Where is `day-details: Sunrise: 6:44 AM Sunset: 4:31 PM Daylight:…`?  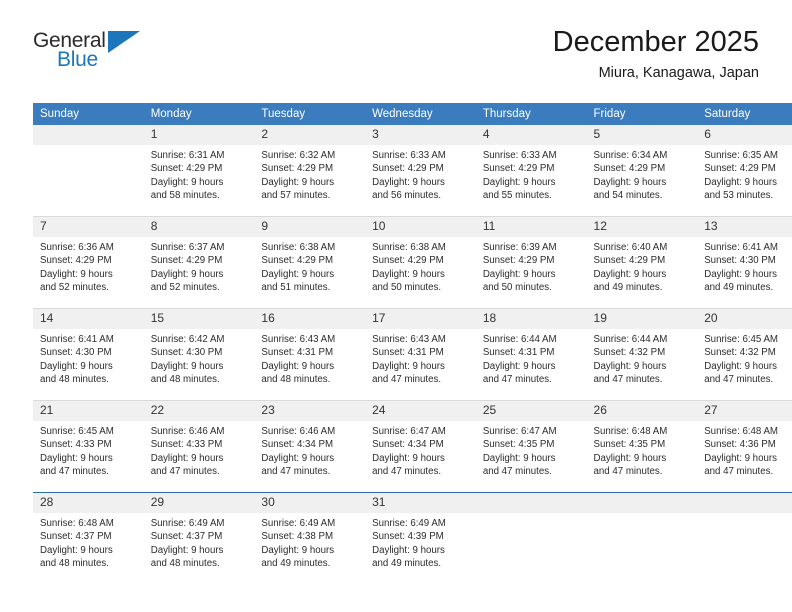 day-details: Sunrise: 6:44 AM Sunset: 4:31 PM Daylight:… is located at coordinates (531, 358).